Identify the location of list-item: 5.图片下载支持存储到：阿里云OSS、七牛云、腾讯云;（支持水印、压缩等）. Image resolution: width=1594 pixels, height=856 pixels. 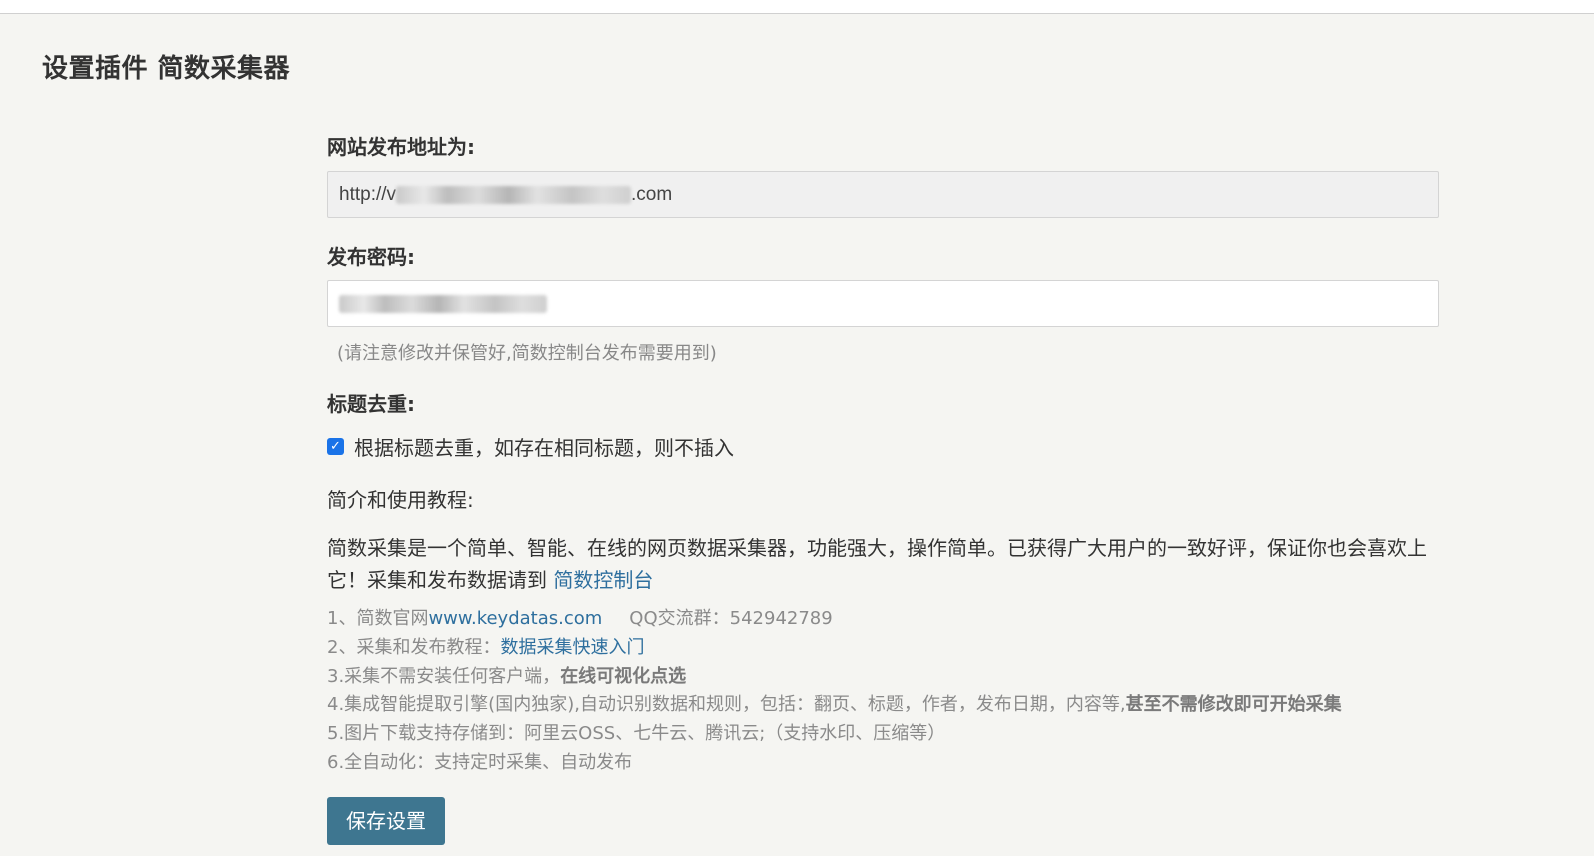
(636, 734).